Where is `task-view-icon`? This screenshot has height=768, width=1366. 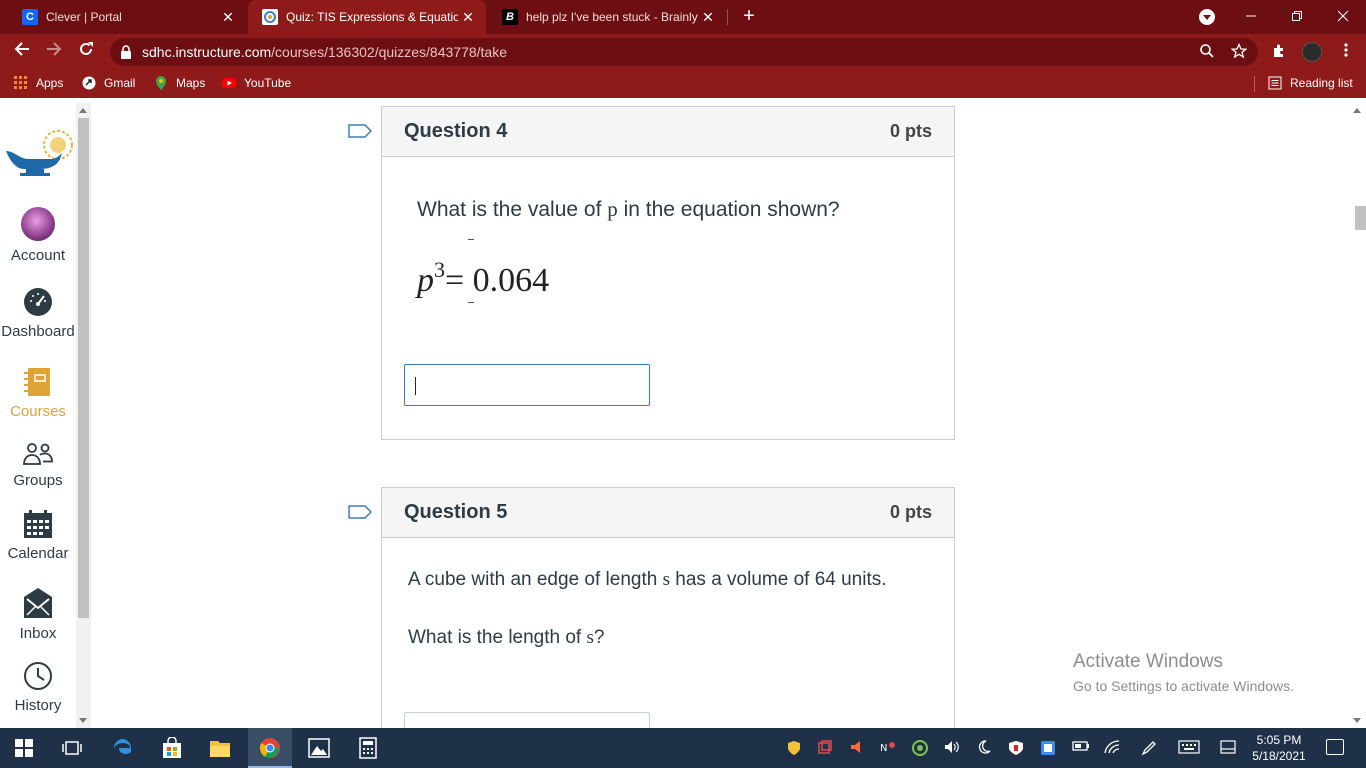
task-view-icon is located at coordinates (72, 748).